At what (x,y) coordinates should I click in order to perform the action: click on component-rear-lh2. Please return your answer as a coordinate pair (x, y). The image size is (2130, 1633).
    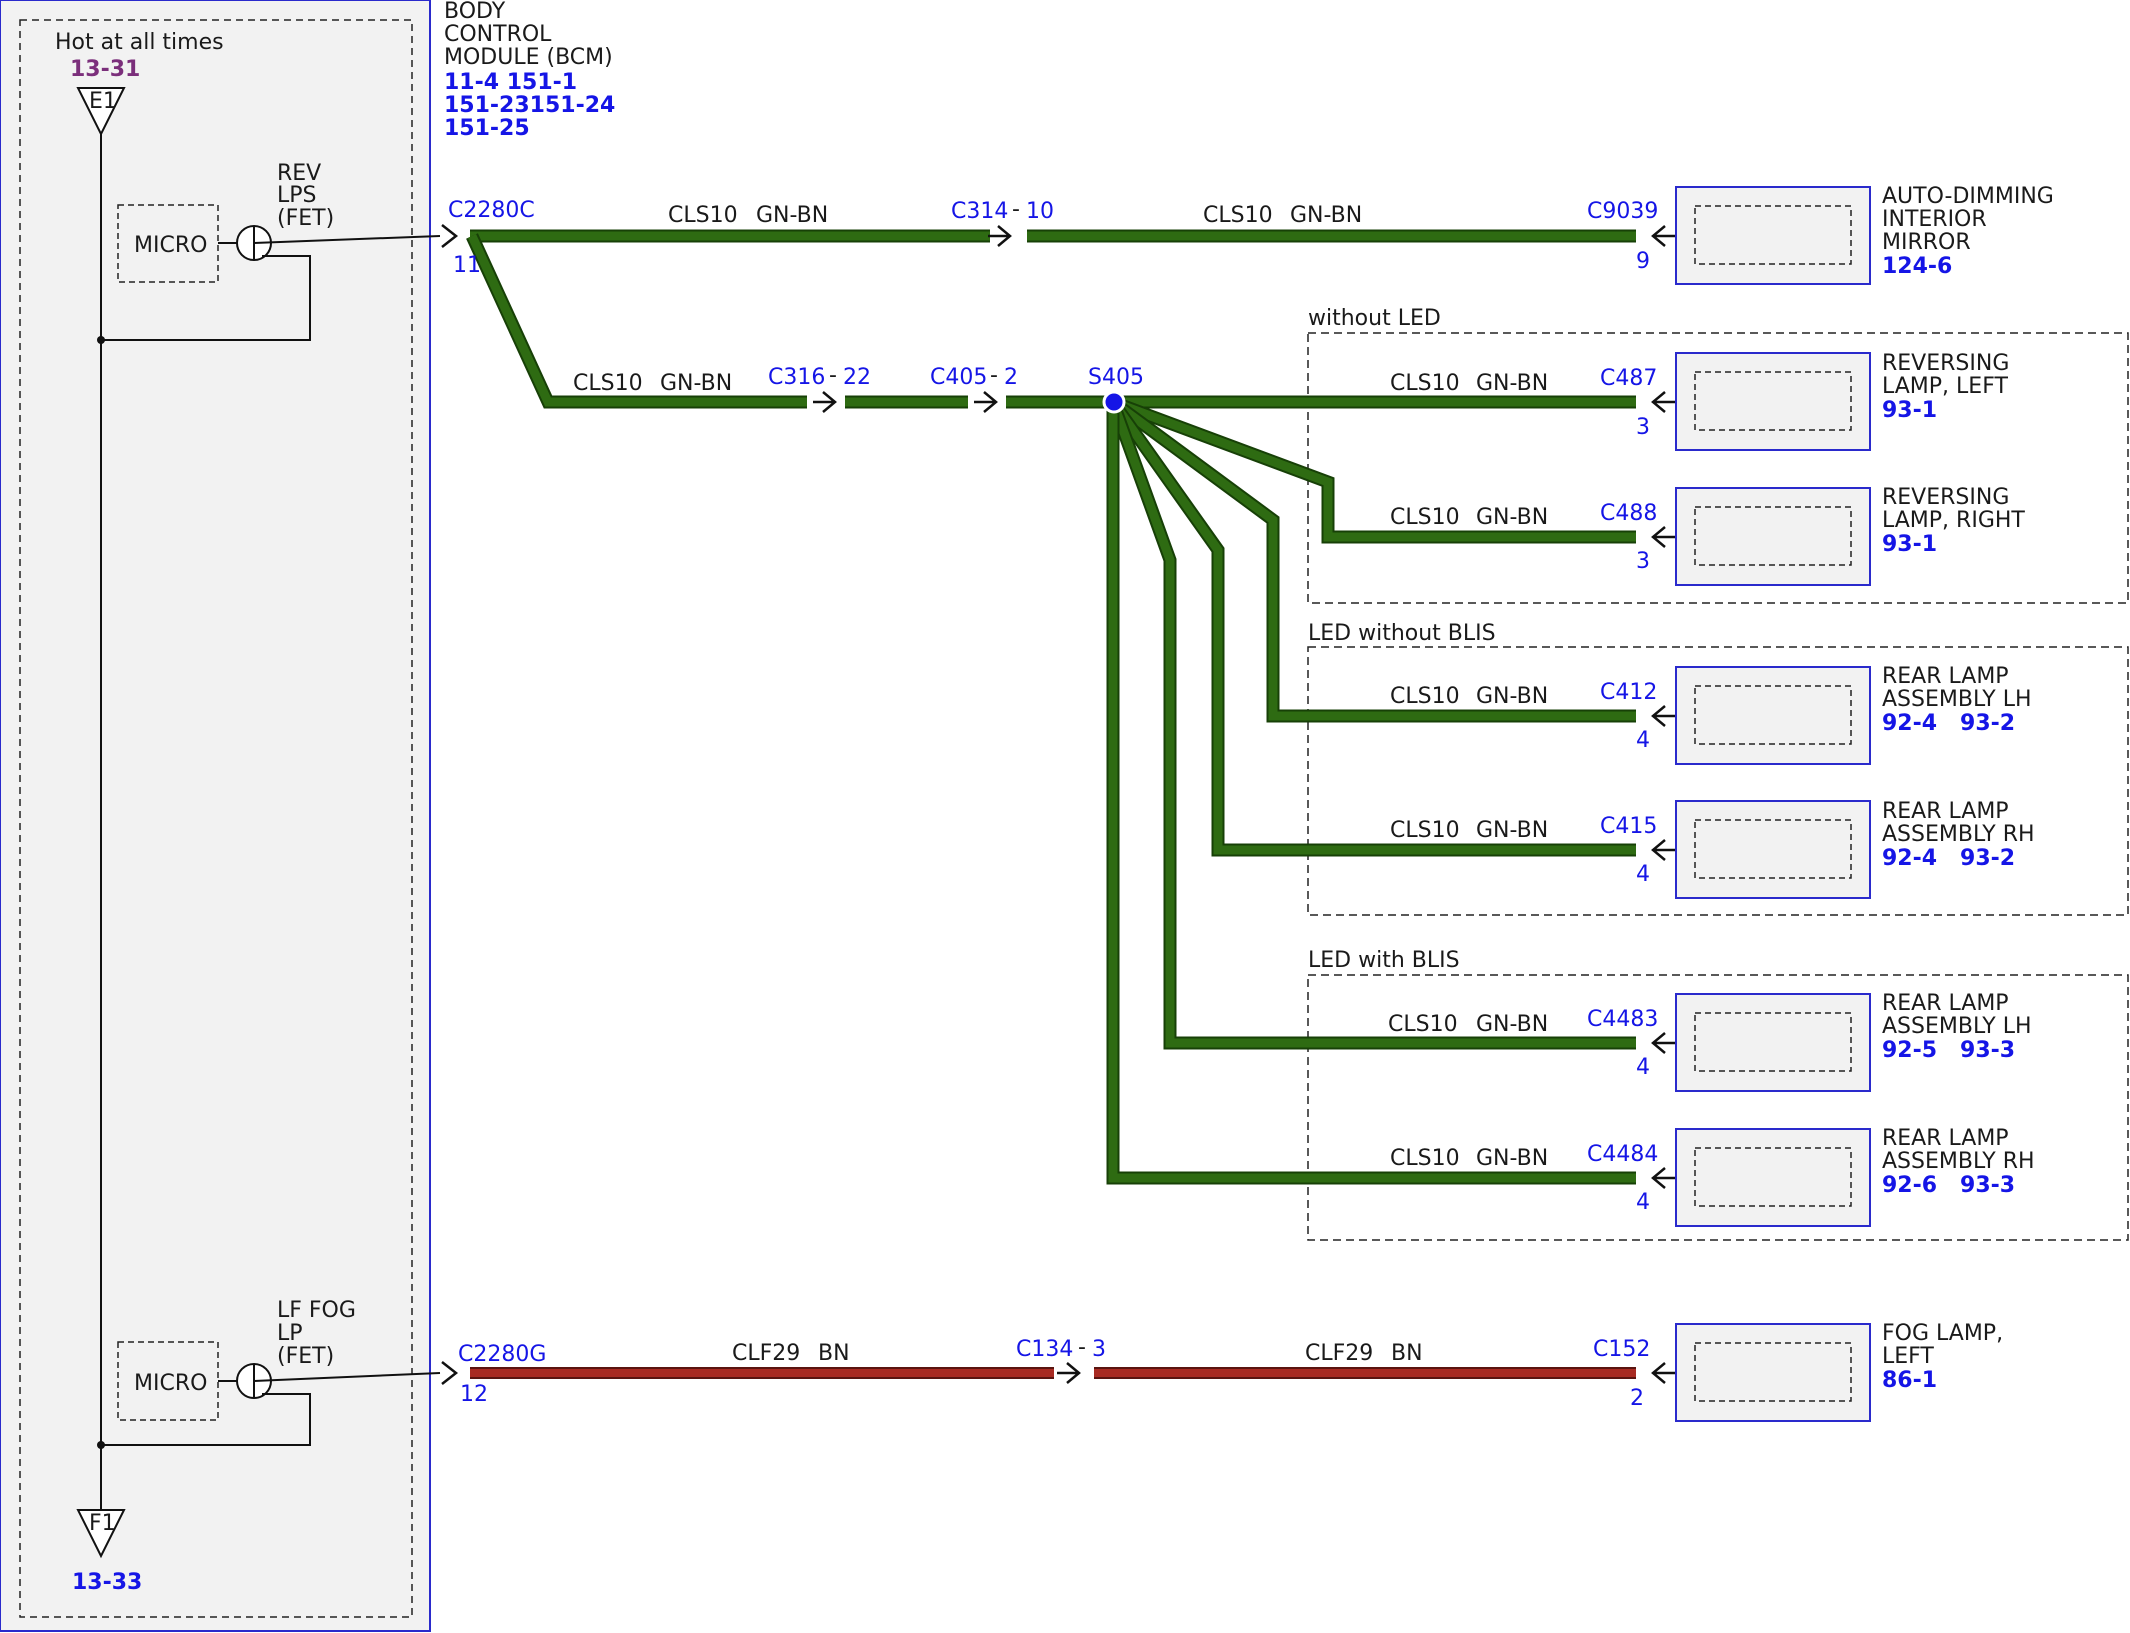
    Looking at the image, I should click on (1773, 1042).